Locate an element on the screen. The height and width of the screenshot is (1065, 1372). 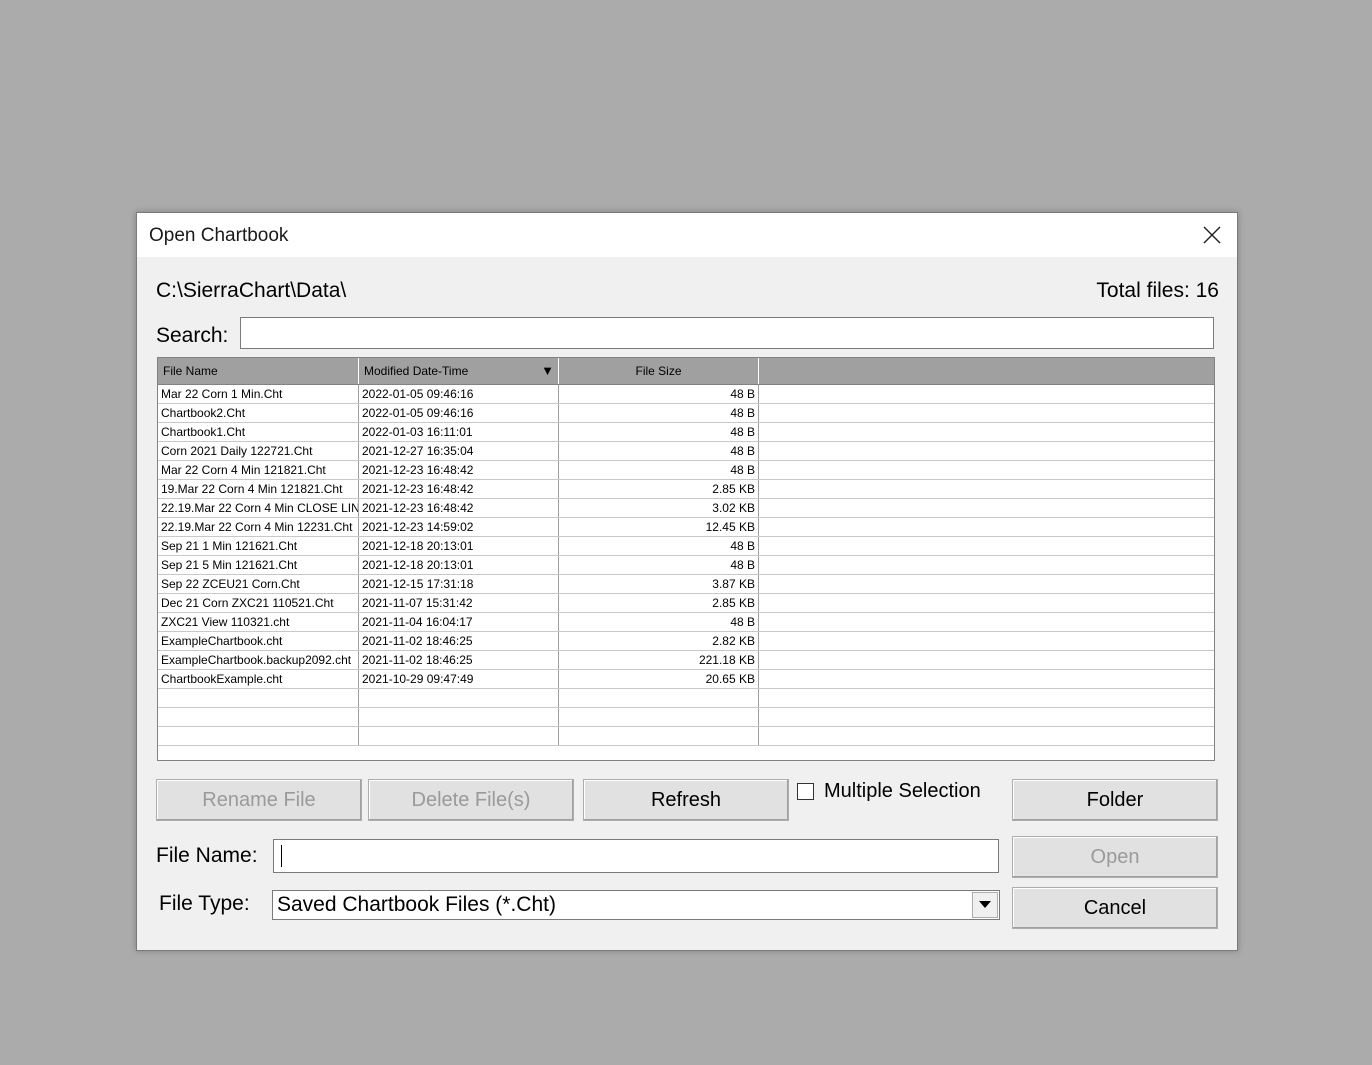
file-size-cell: 12.45 KB is located at coordinates (659, 527).